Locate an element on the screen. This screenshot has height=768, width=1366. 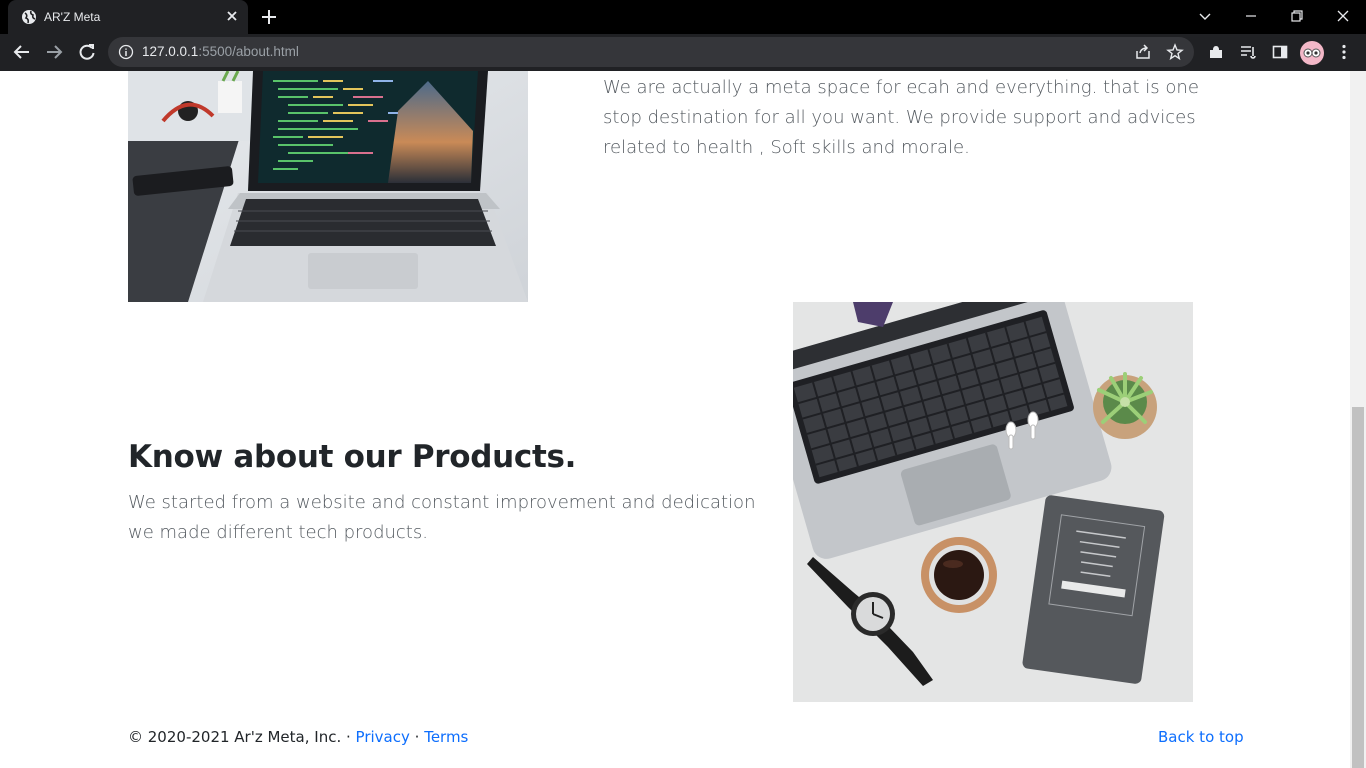
scrollbar-thumb is located at coordinates (1358, 587).